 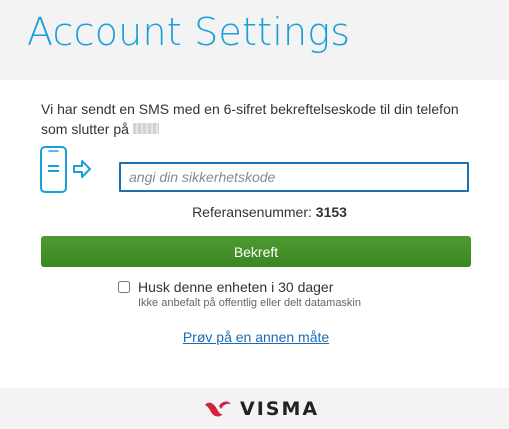 I want to click on masked-phone-number, so click(x=145, y=129).